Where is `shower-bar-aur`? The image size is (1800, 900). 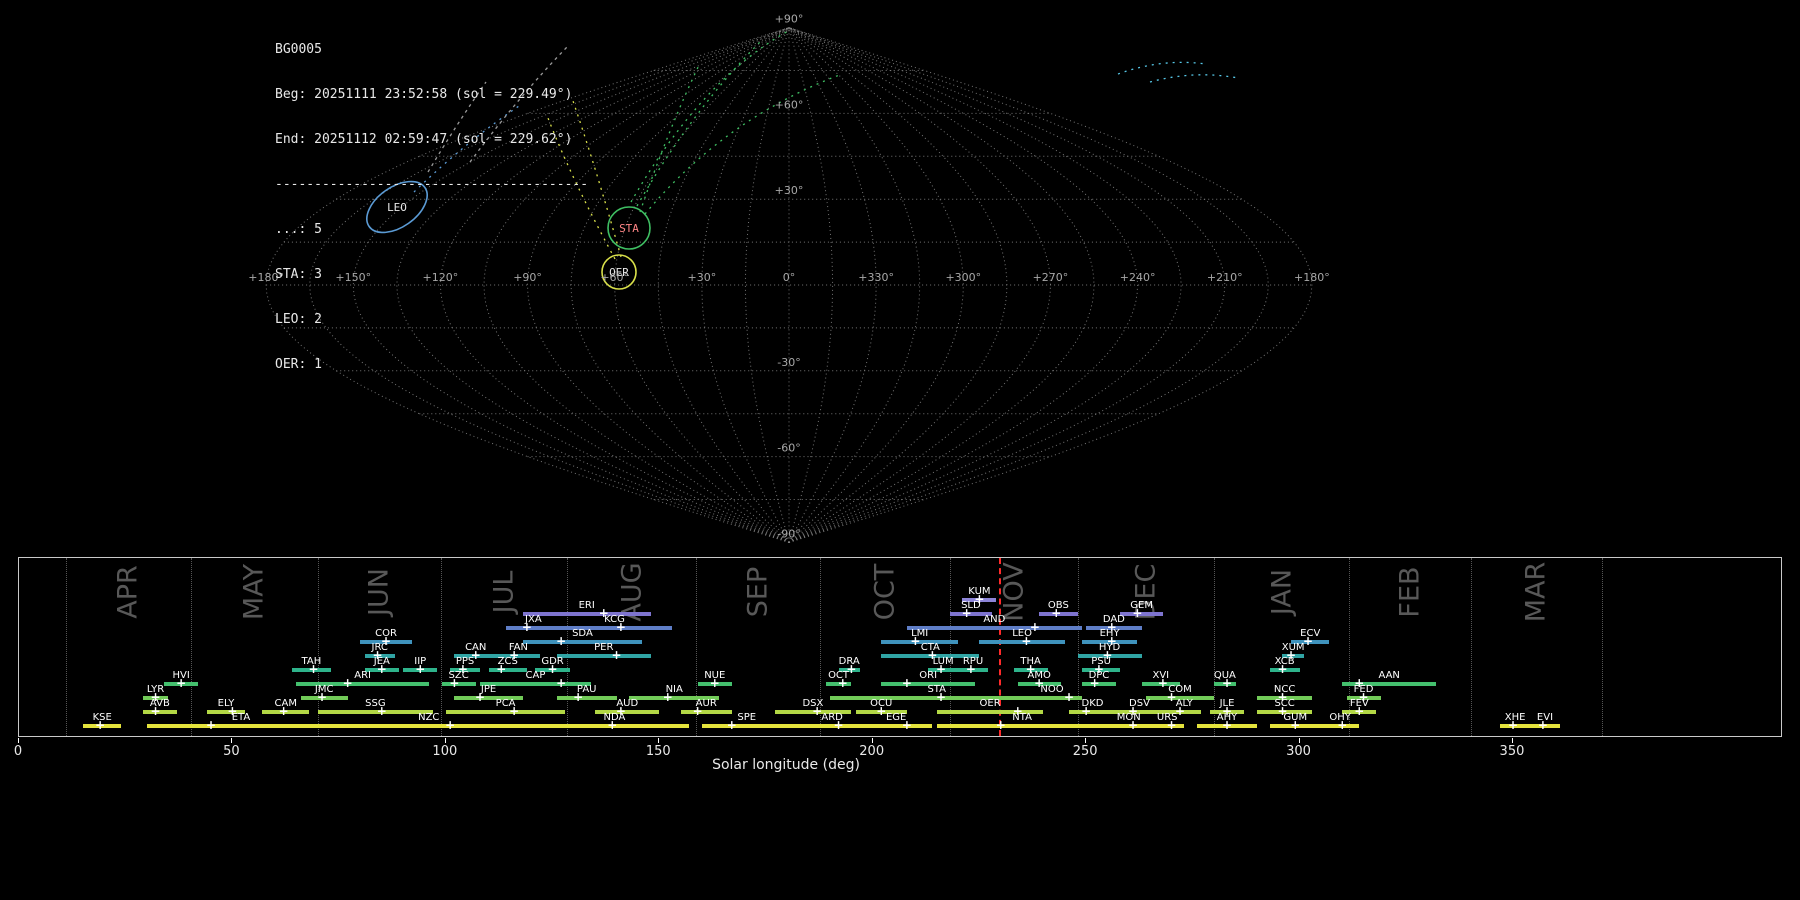 shower-bar-aur is located at coordinates (706, 712).